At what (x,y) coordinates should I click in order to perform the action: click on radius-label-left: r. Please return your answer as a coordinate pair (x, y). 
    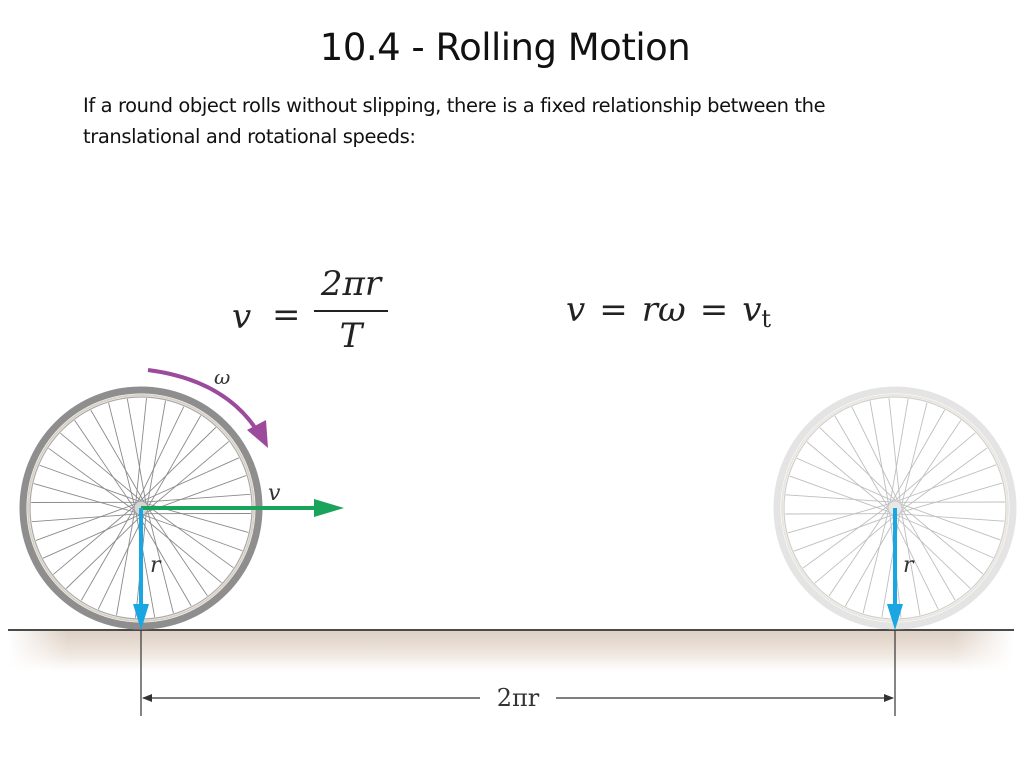
    Looking at the image, I should click on (156, 565).